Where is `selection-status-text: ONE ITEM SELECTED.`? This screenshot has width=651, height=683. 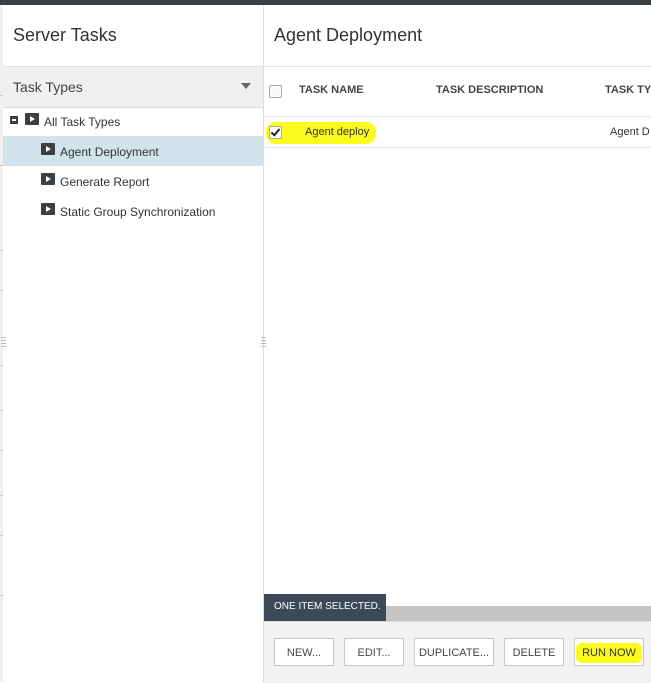
selection-status-text: ONE ITEM SELECTED. is located at coordinates (327, 606).